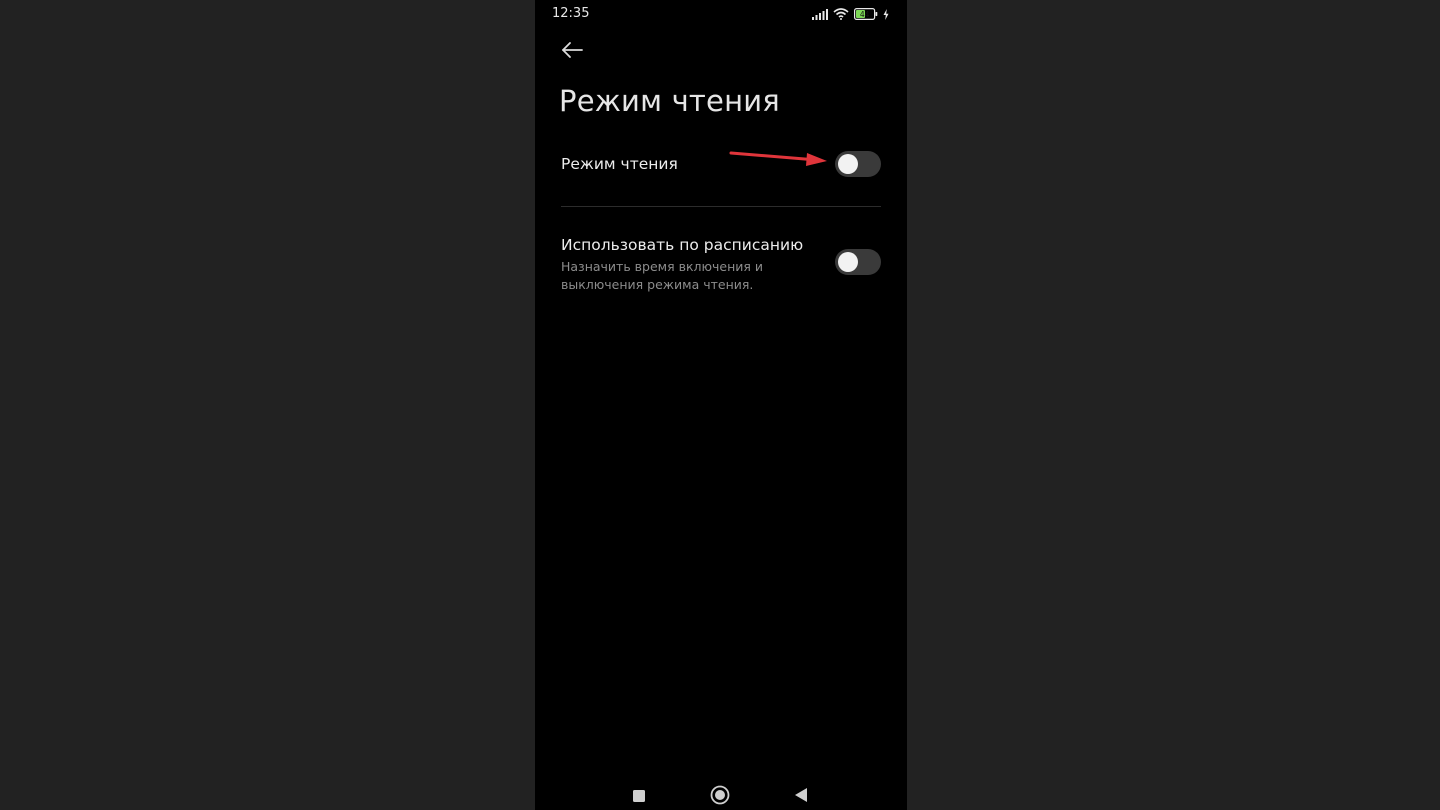 The image size is (1440, 810). I want to click on status-bar: 12:35 44, so click(721, 14).